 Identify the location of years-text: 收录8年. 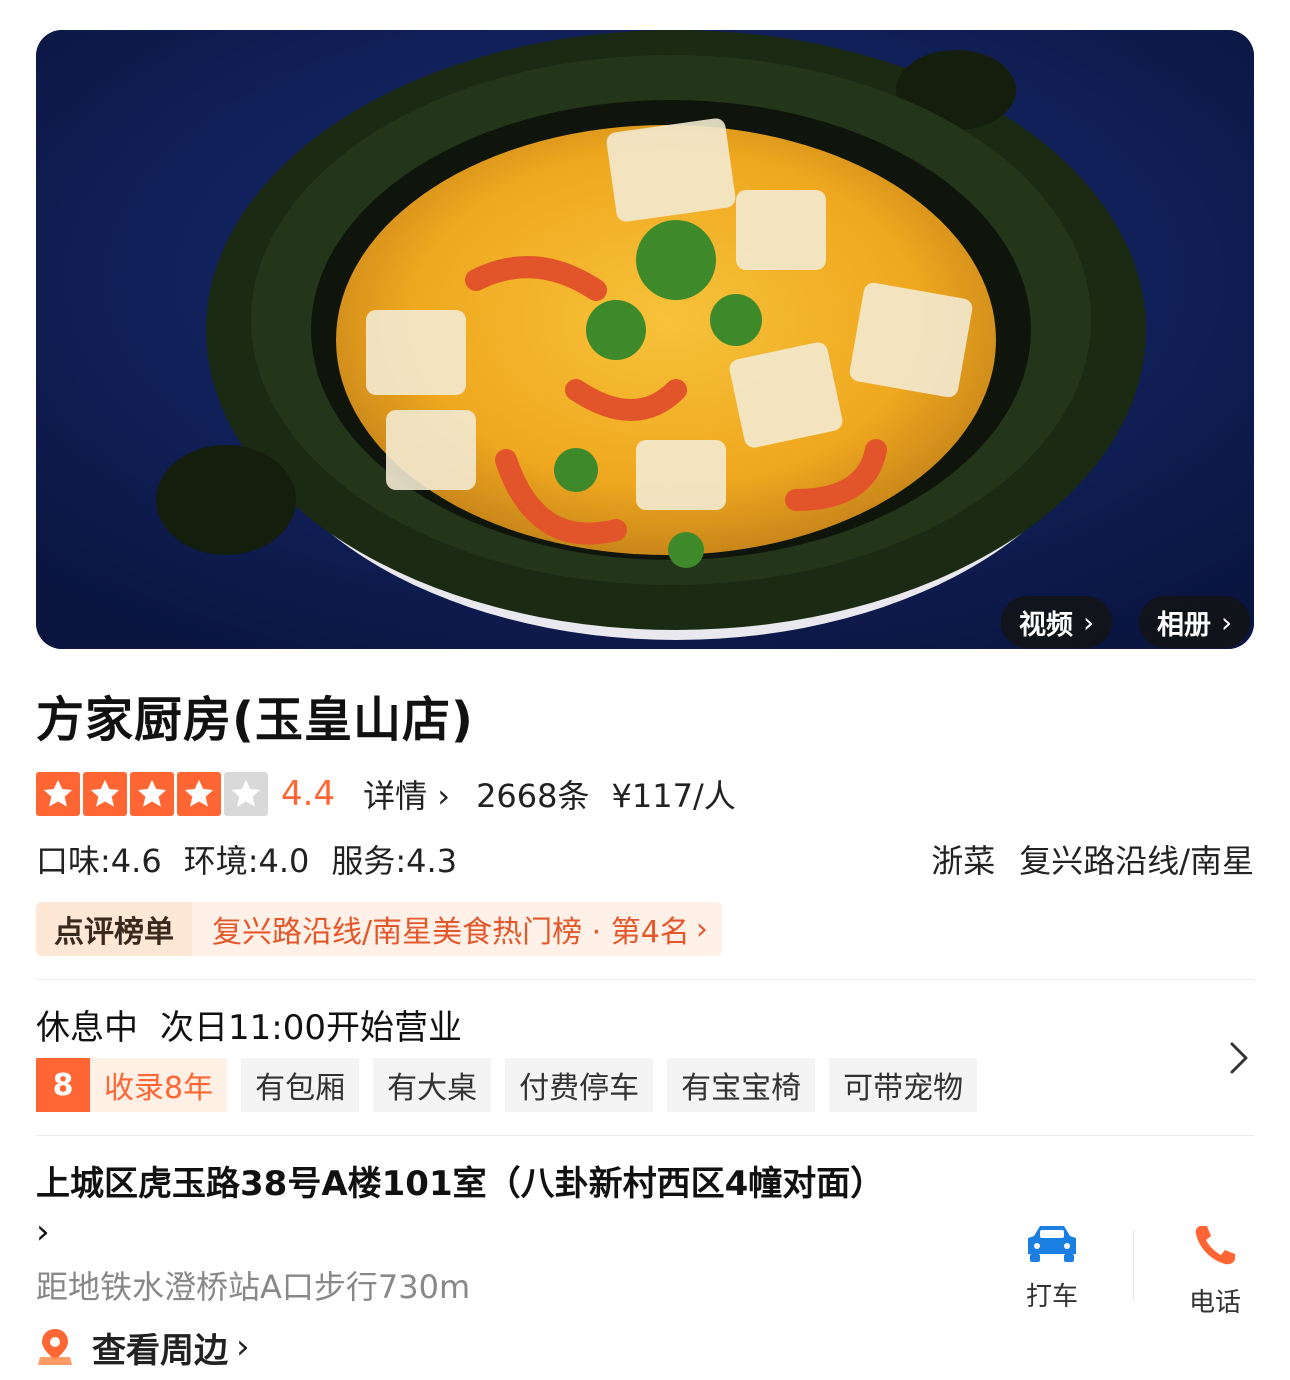
(159, 1088).